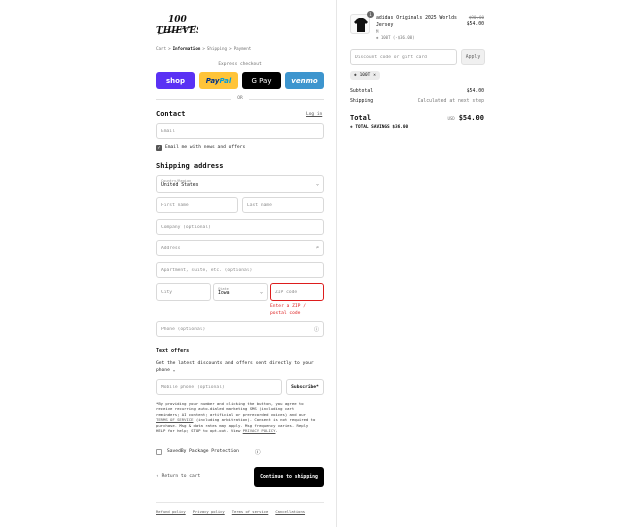 The width and height of the screenshot is (640, 527). What do you see at coordinates (240, 502) in the screenshot?
I see `footer-divider` at bounding box center [240, 502].